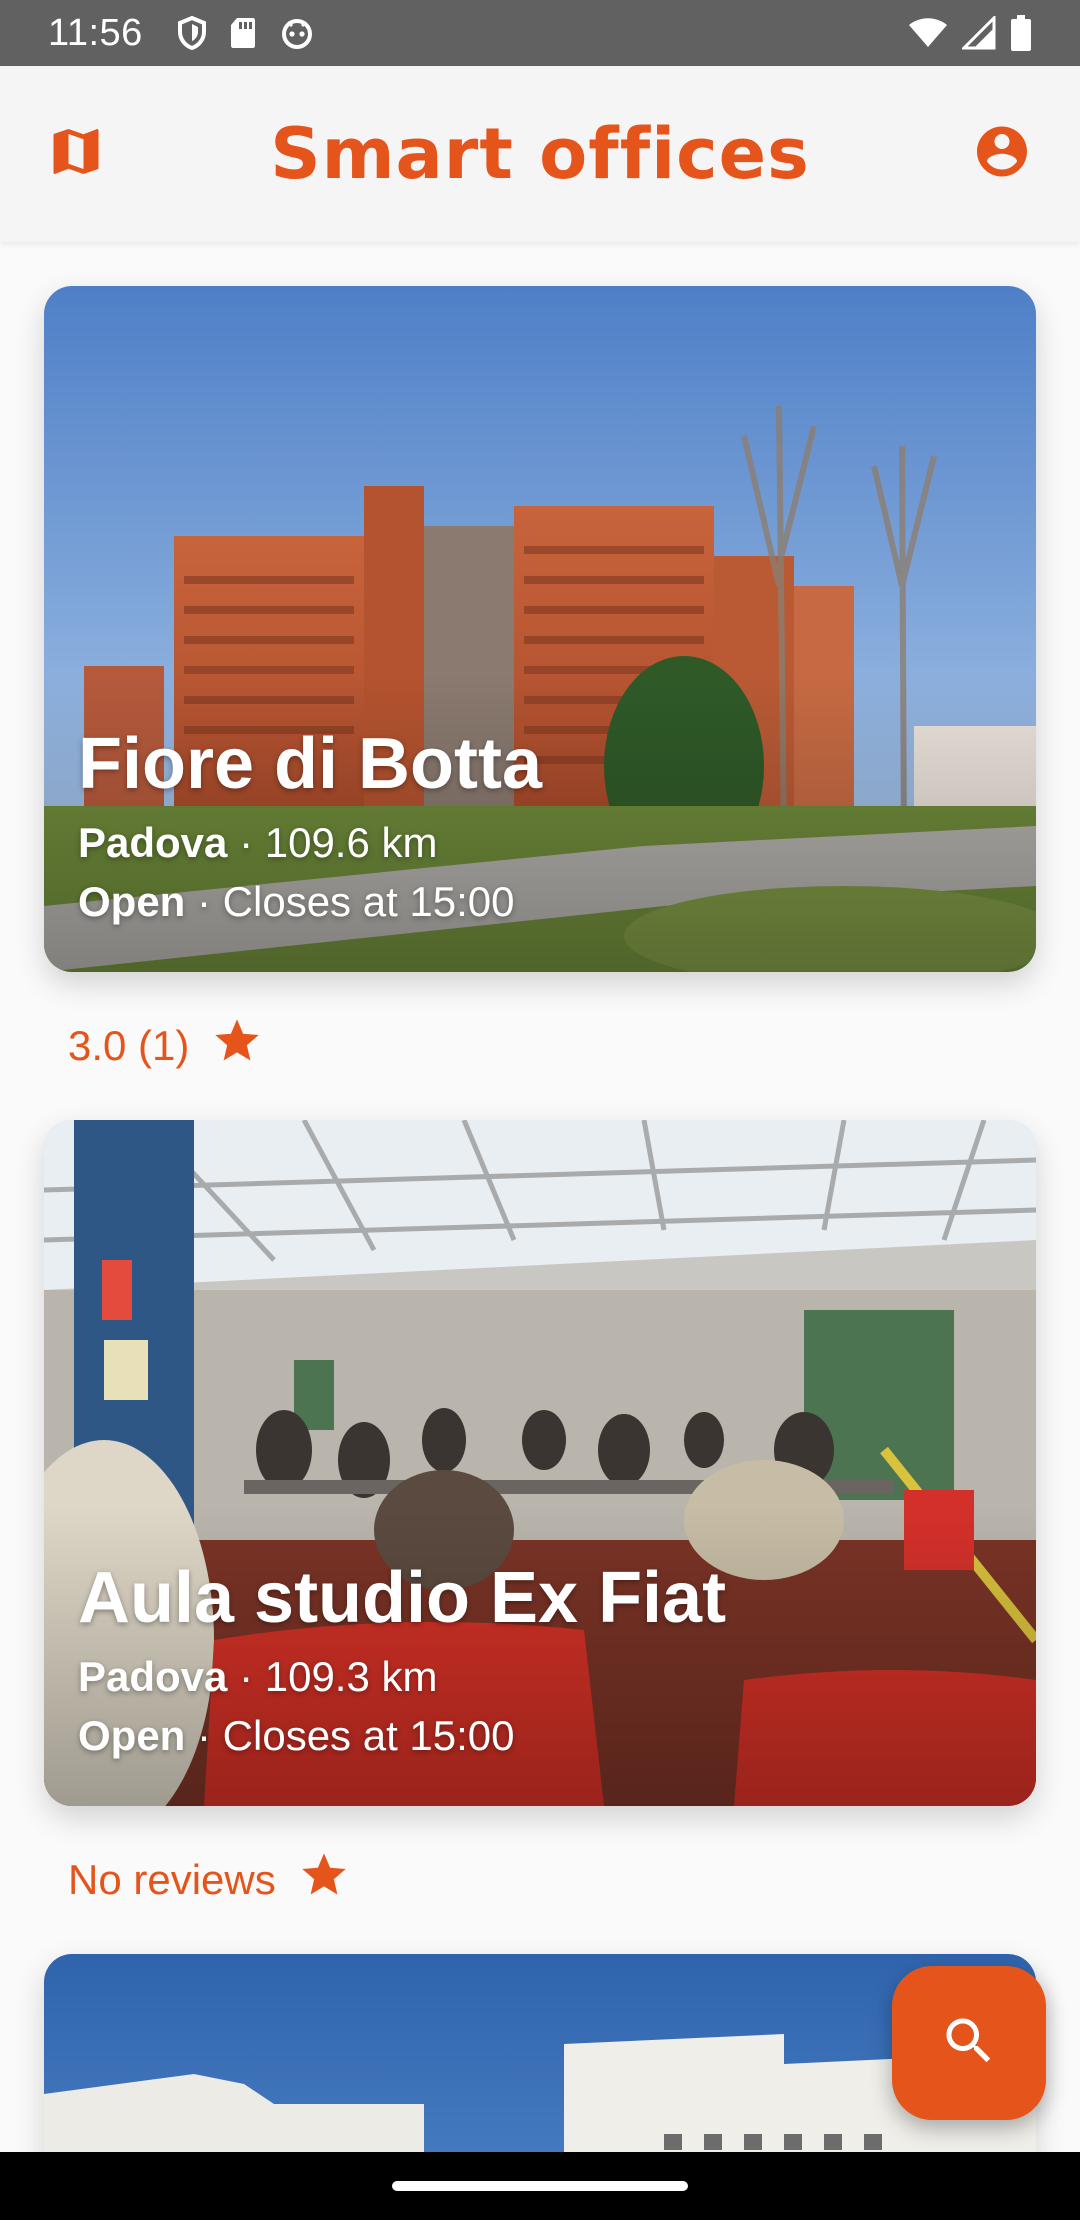 The image size is (1080, 2220). I want to click on home-indicator, so click(540, 2186).